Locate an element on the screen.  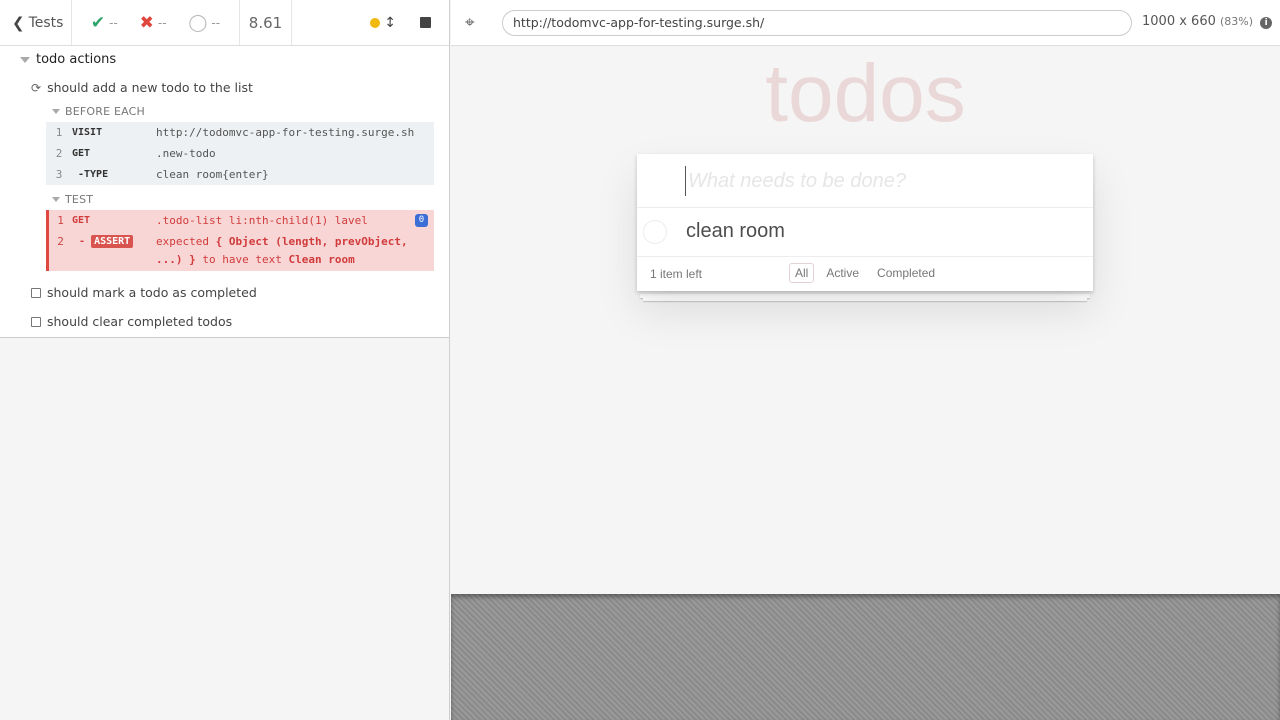
command-get: 2 GET .new-todo is located at coordinates (240, 153).